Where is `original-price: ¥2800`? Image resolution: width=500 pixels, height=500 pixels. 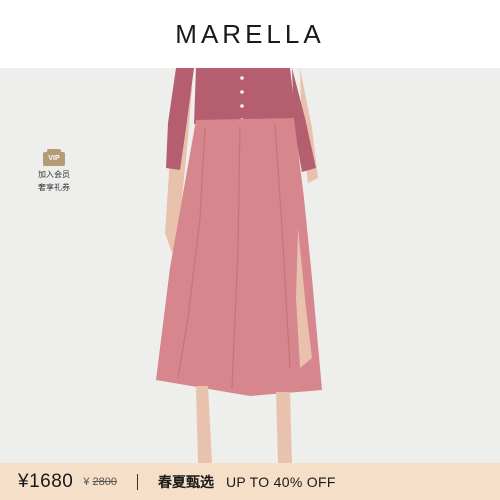 original-price: ¥2800 is located at coordinates (100, 482).